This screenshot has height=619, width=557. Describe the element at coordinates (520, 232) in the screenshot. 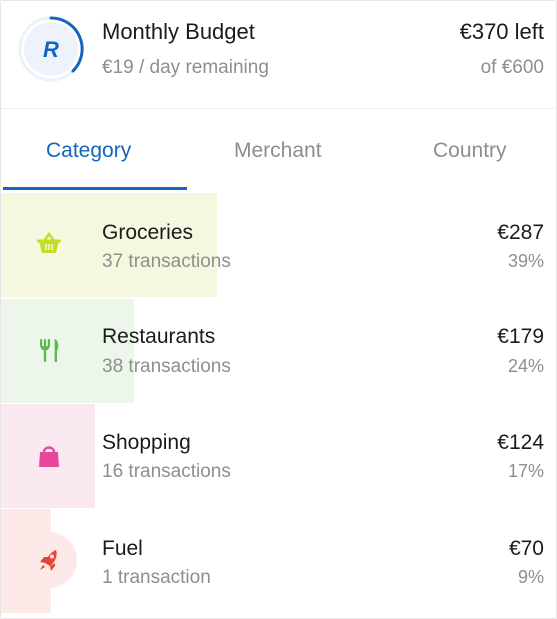

I see `category-amount: €287` at that location.